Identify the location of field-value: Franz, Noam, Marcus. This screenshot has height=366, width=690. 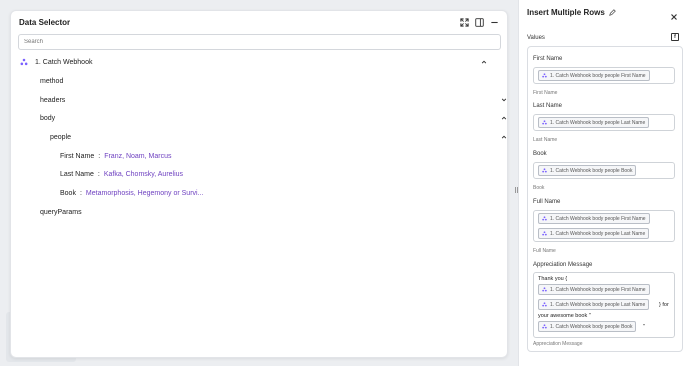
(138, 156).